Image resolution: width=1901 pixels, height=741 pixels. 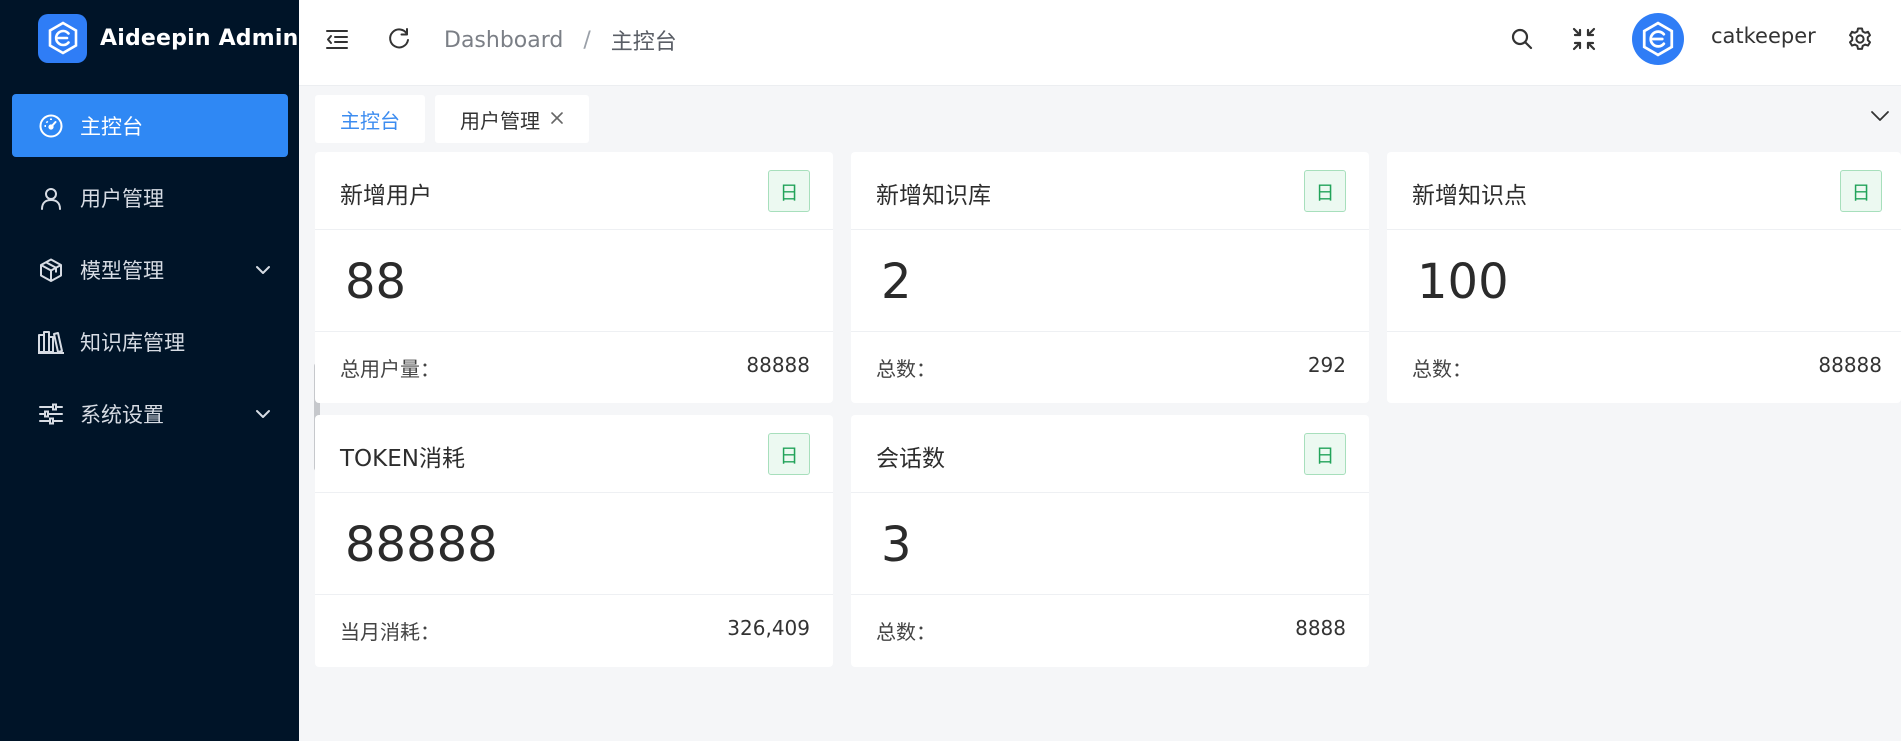 I want to click on card-footer: 总数： 88888, so click(x=1644, y=367).